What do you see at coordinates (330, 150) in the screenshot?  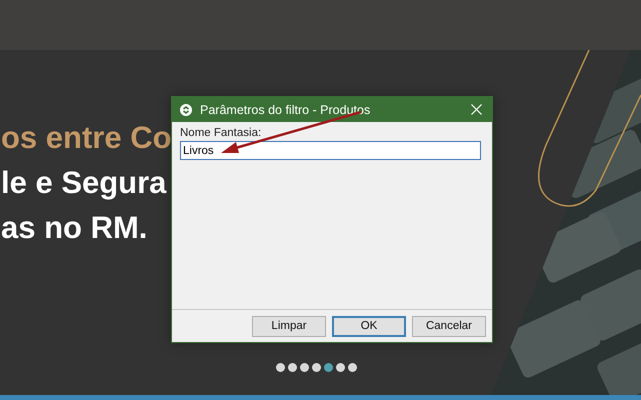 I see `name-field: Livros` at bounding box center [330, 150].